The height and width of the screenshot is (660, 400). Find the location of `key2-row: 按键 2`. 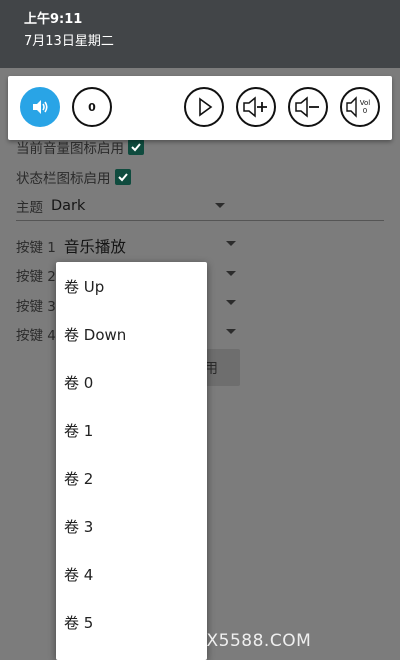

key2-row: 按键 2 is located at coordinates (36, 275).